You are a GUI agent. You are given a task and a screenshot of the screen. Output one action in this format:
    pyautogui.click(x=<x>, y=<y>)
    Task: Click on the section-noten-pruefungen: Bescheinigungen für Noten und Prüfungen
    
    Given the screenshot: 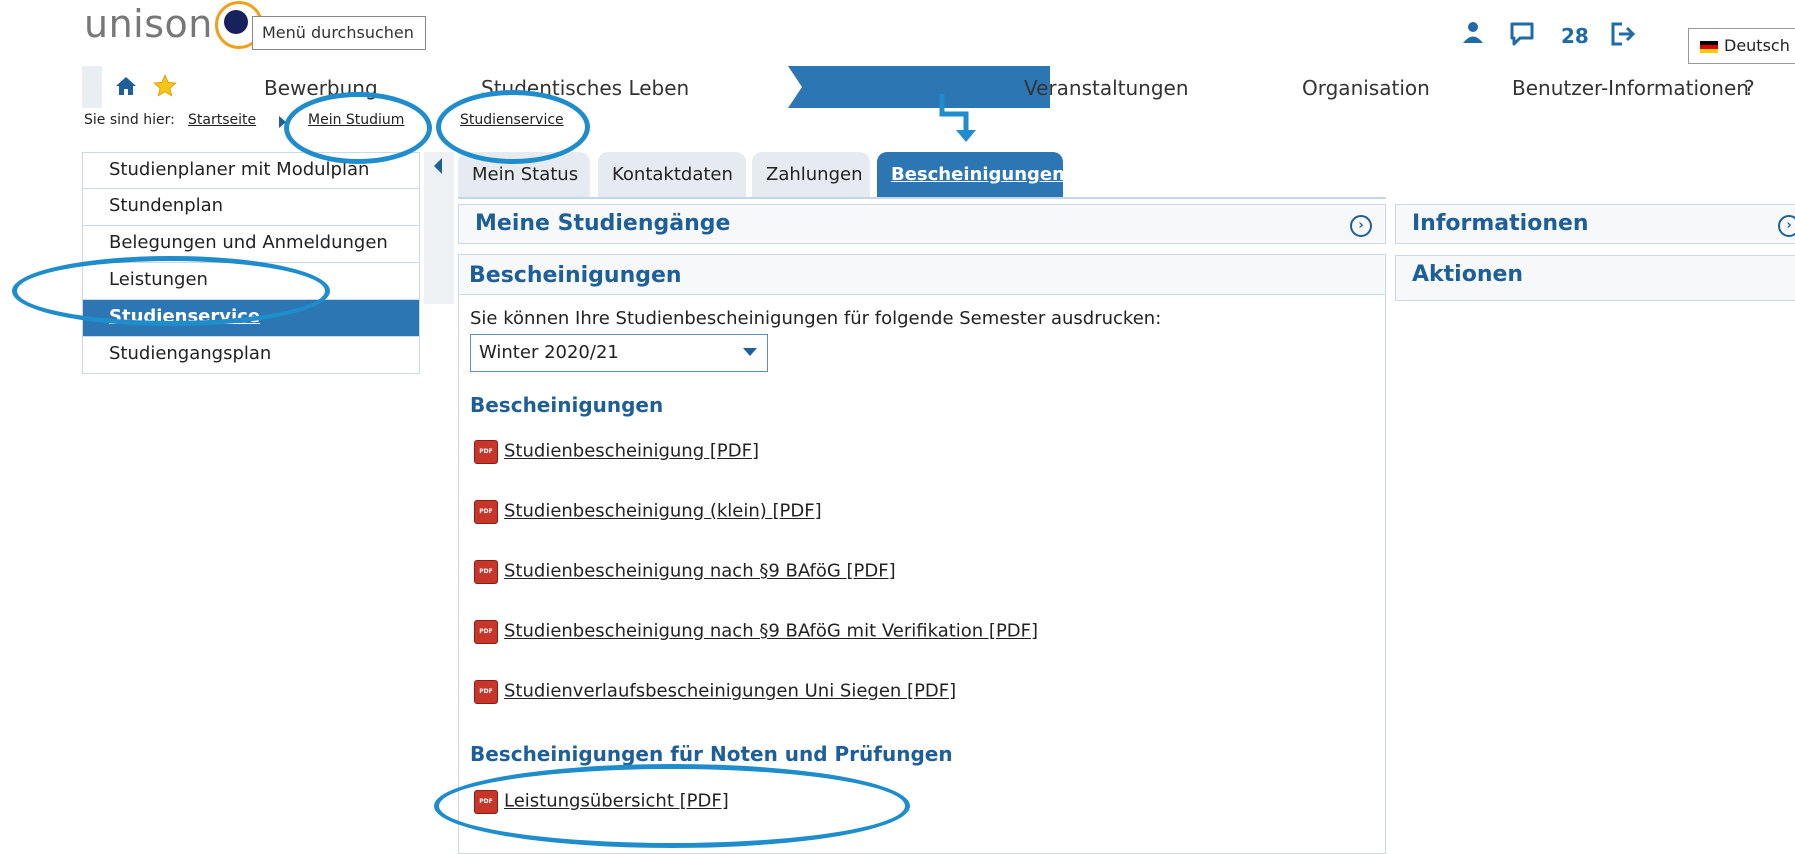 What is the action you would take?
    pyautogui.click(x=711, y=754)
    